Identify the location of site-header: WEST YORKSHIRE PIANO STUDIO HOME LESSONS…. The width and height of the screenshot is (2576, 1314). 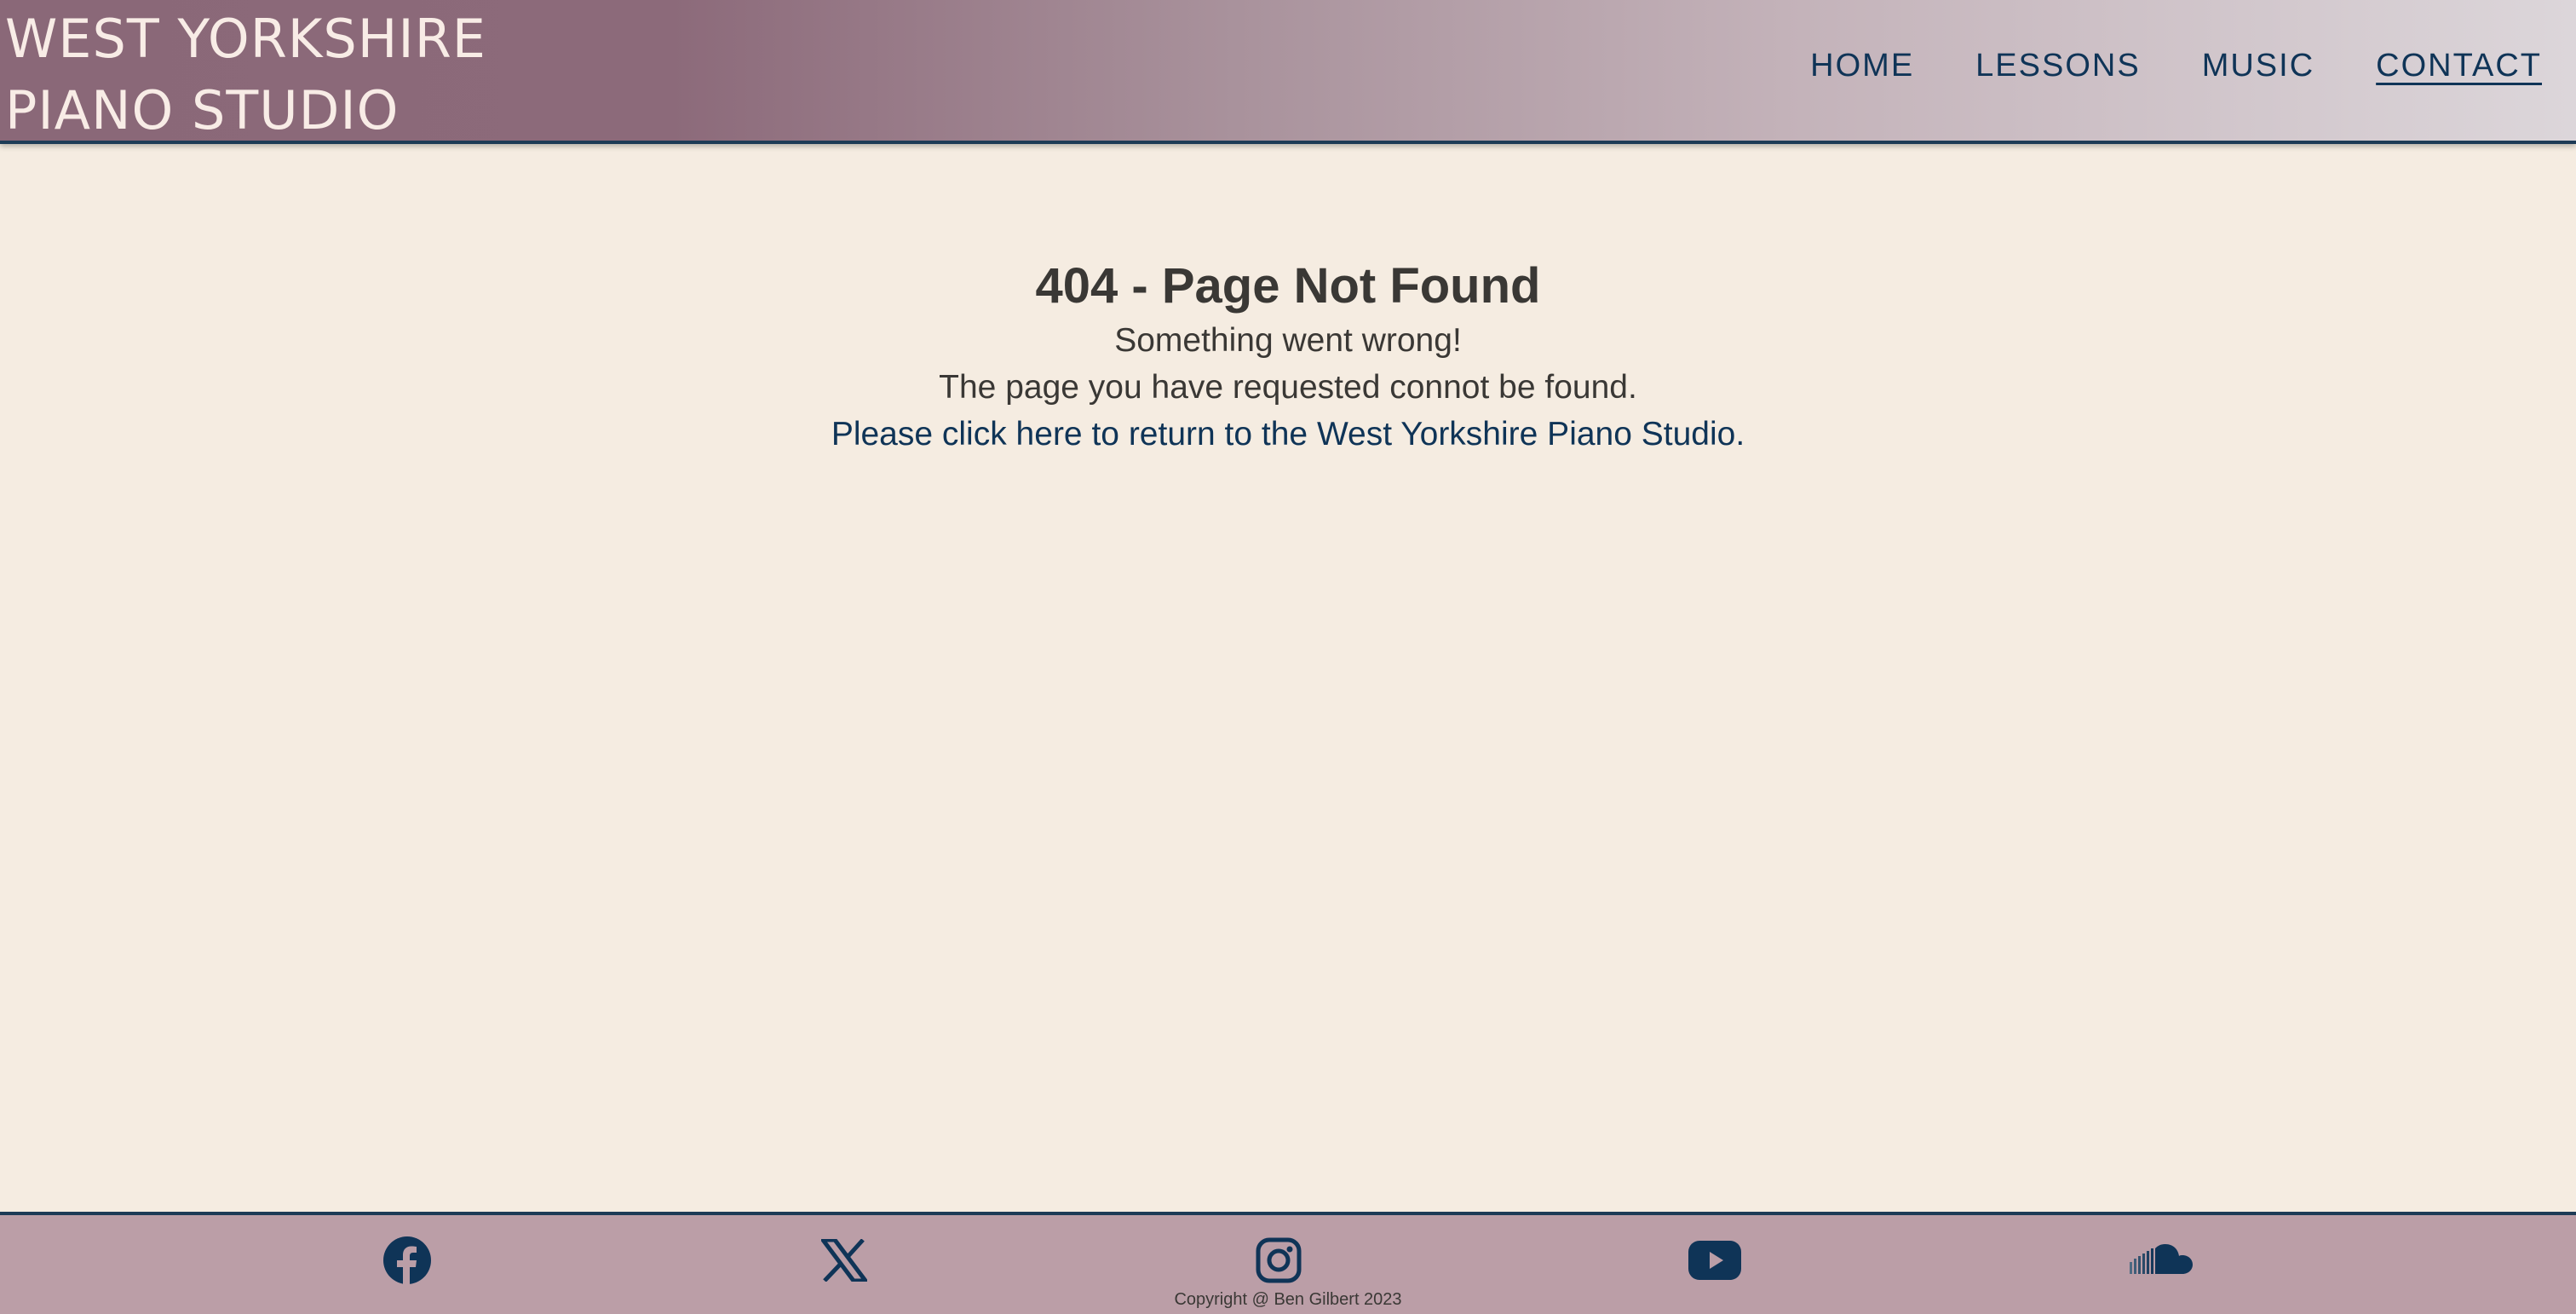
(1288, 72).